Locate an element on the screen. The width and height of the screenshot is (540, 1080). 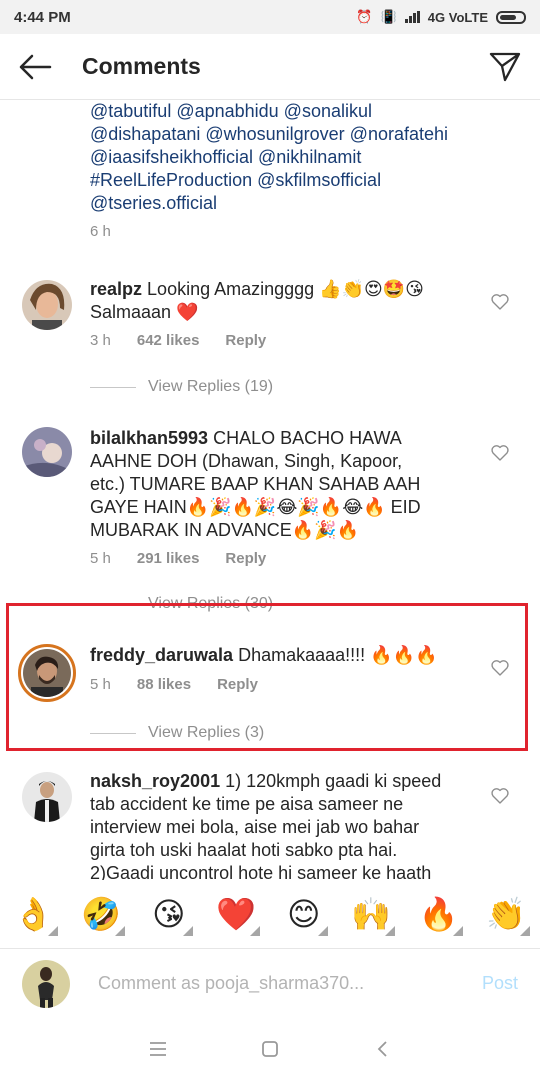
back-arrow-icon is located at coordinates (35, 66).